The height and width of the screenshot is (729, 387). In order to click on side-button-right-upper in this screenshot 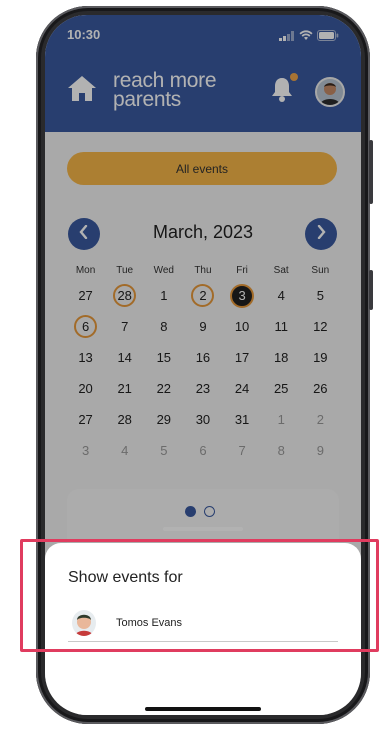, I will do `click(371, 172)`.